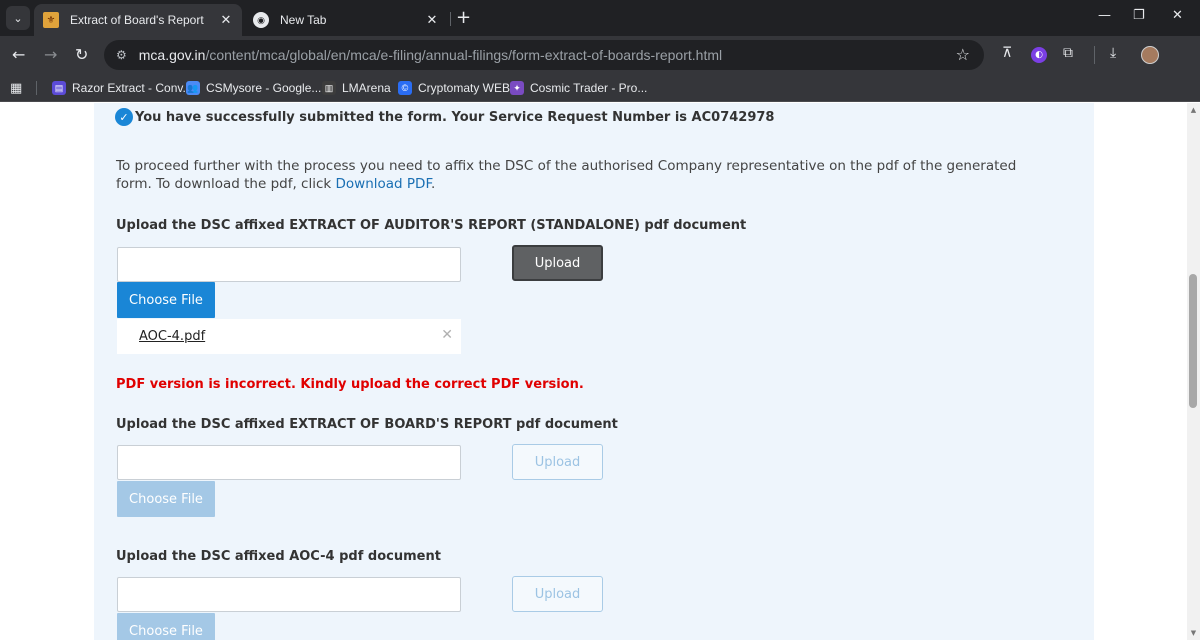  What do you see at coordinates (463, 18) in the screenshot?
I see `new-tab-plus-icon: +` at bounding box center [463, 18].